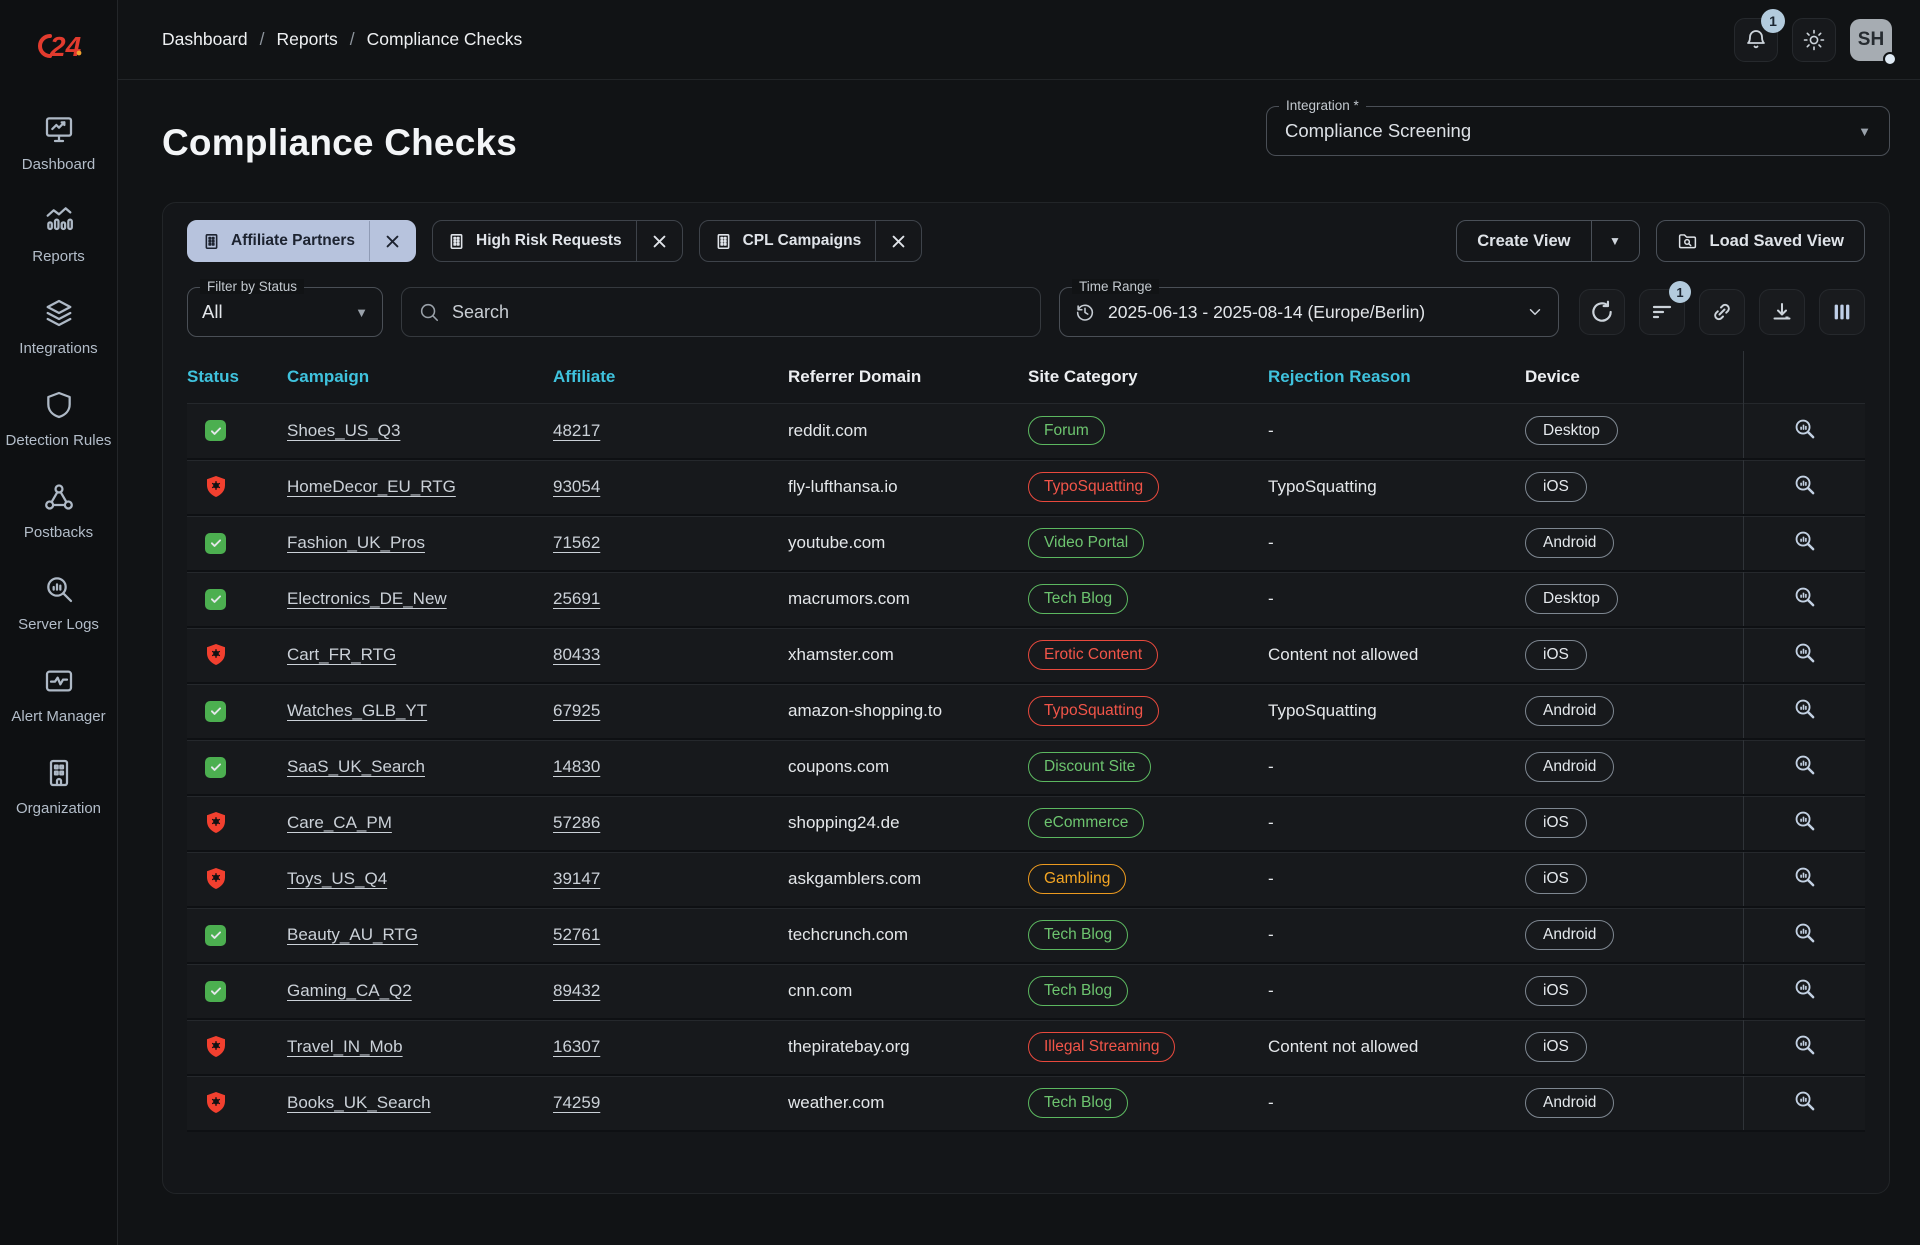  I want to click on affiliate-link: 89432, so click(576, 990).